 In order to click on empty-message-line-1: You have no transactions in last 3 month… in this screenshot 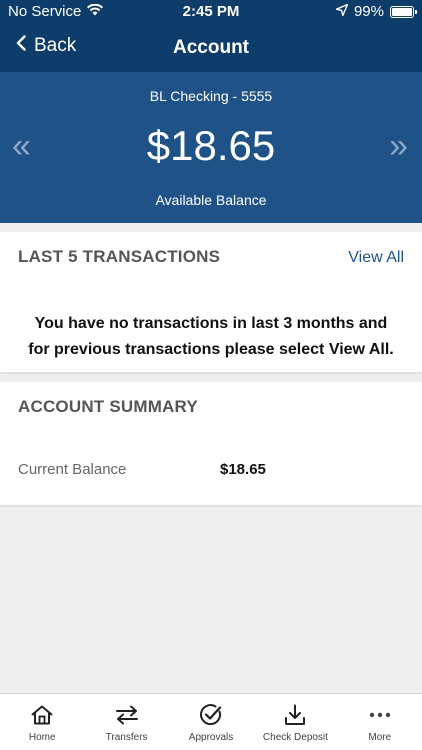, I will do `click(211, 323)`.